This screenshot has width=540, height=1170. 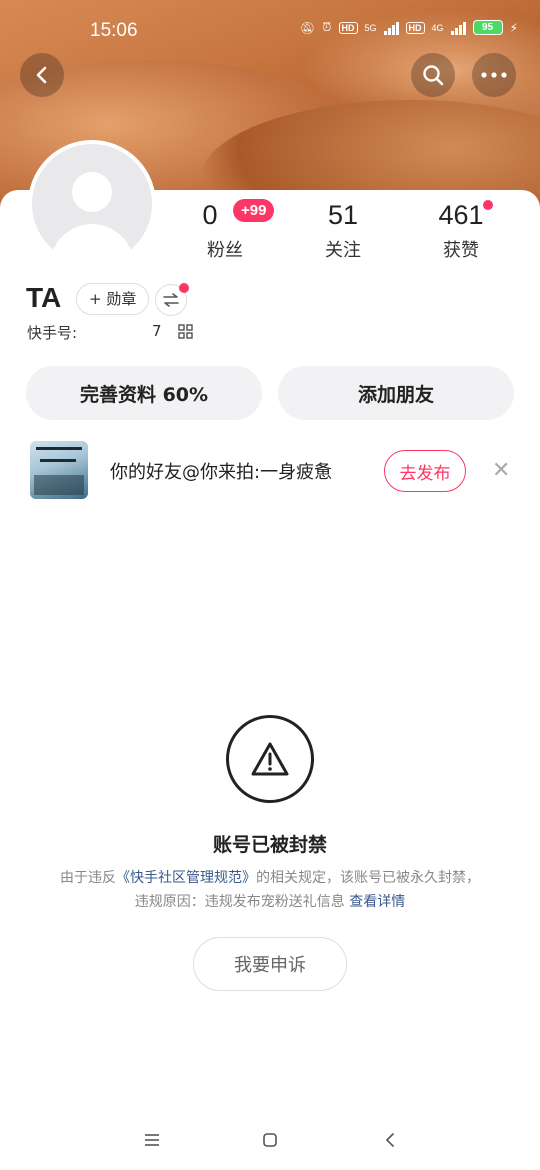 I want to click on publish-button: 去发布, so click(x=425, y=471).